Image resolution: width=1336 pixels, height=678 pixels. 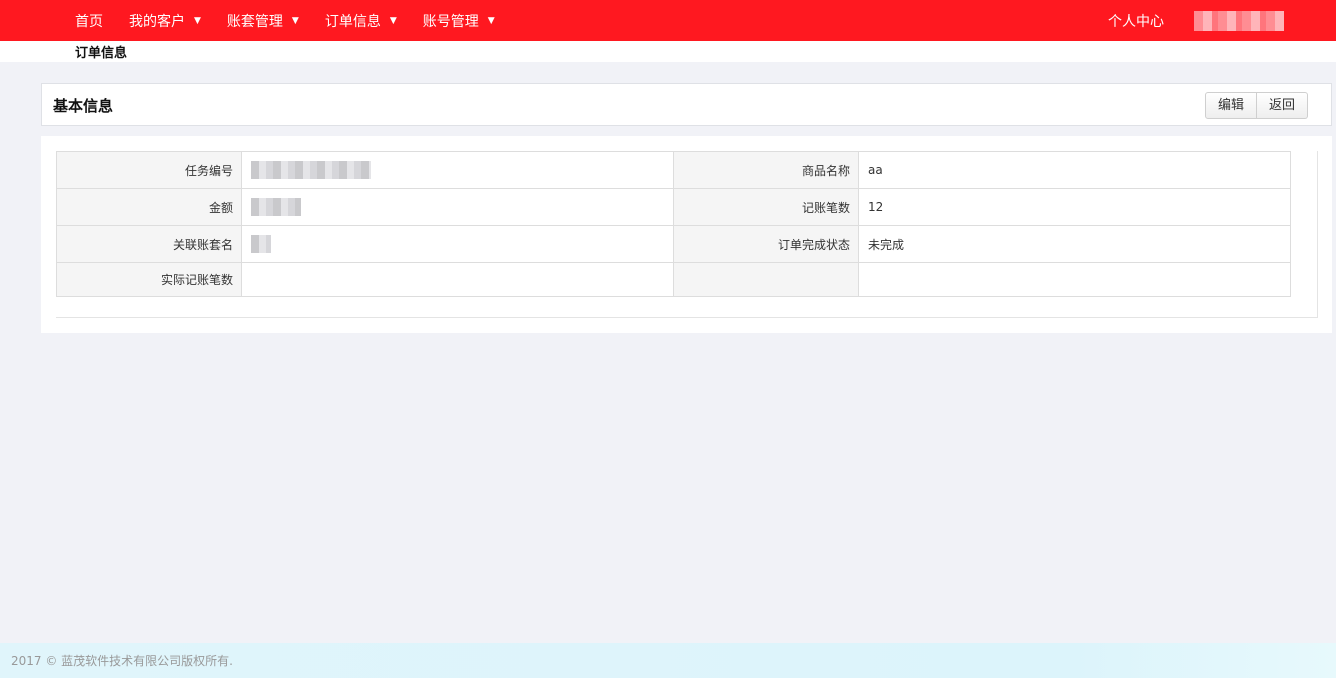 I want to click on field-value-task-number, so click(x=457, y=170).